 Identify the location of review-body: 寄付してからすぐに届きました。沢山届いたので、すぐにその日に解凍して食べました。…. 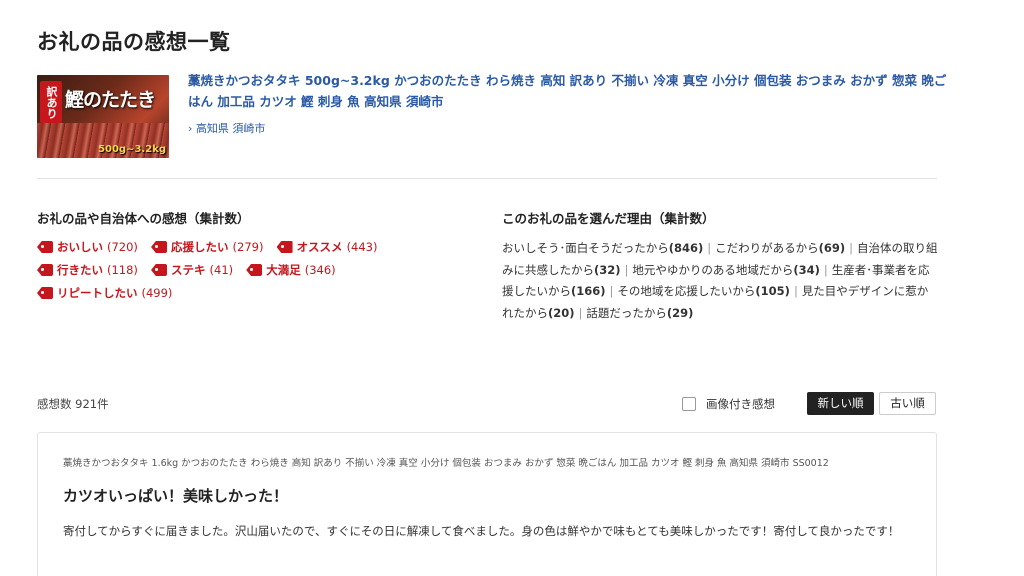
(481, 531).